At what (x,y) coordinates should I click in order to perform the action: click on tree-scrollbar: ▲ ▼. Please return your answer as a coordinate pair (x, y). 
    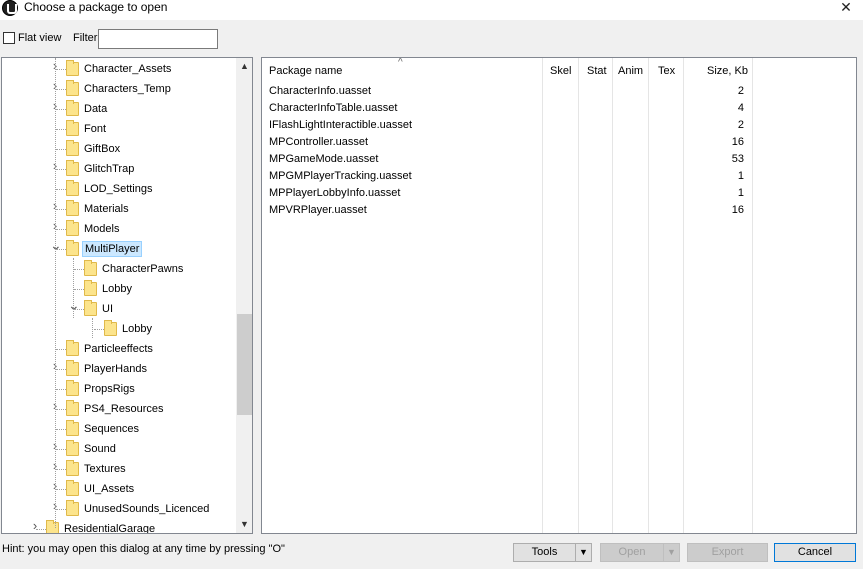
    Looking at the image, I should click on (244, 295).